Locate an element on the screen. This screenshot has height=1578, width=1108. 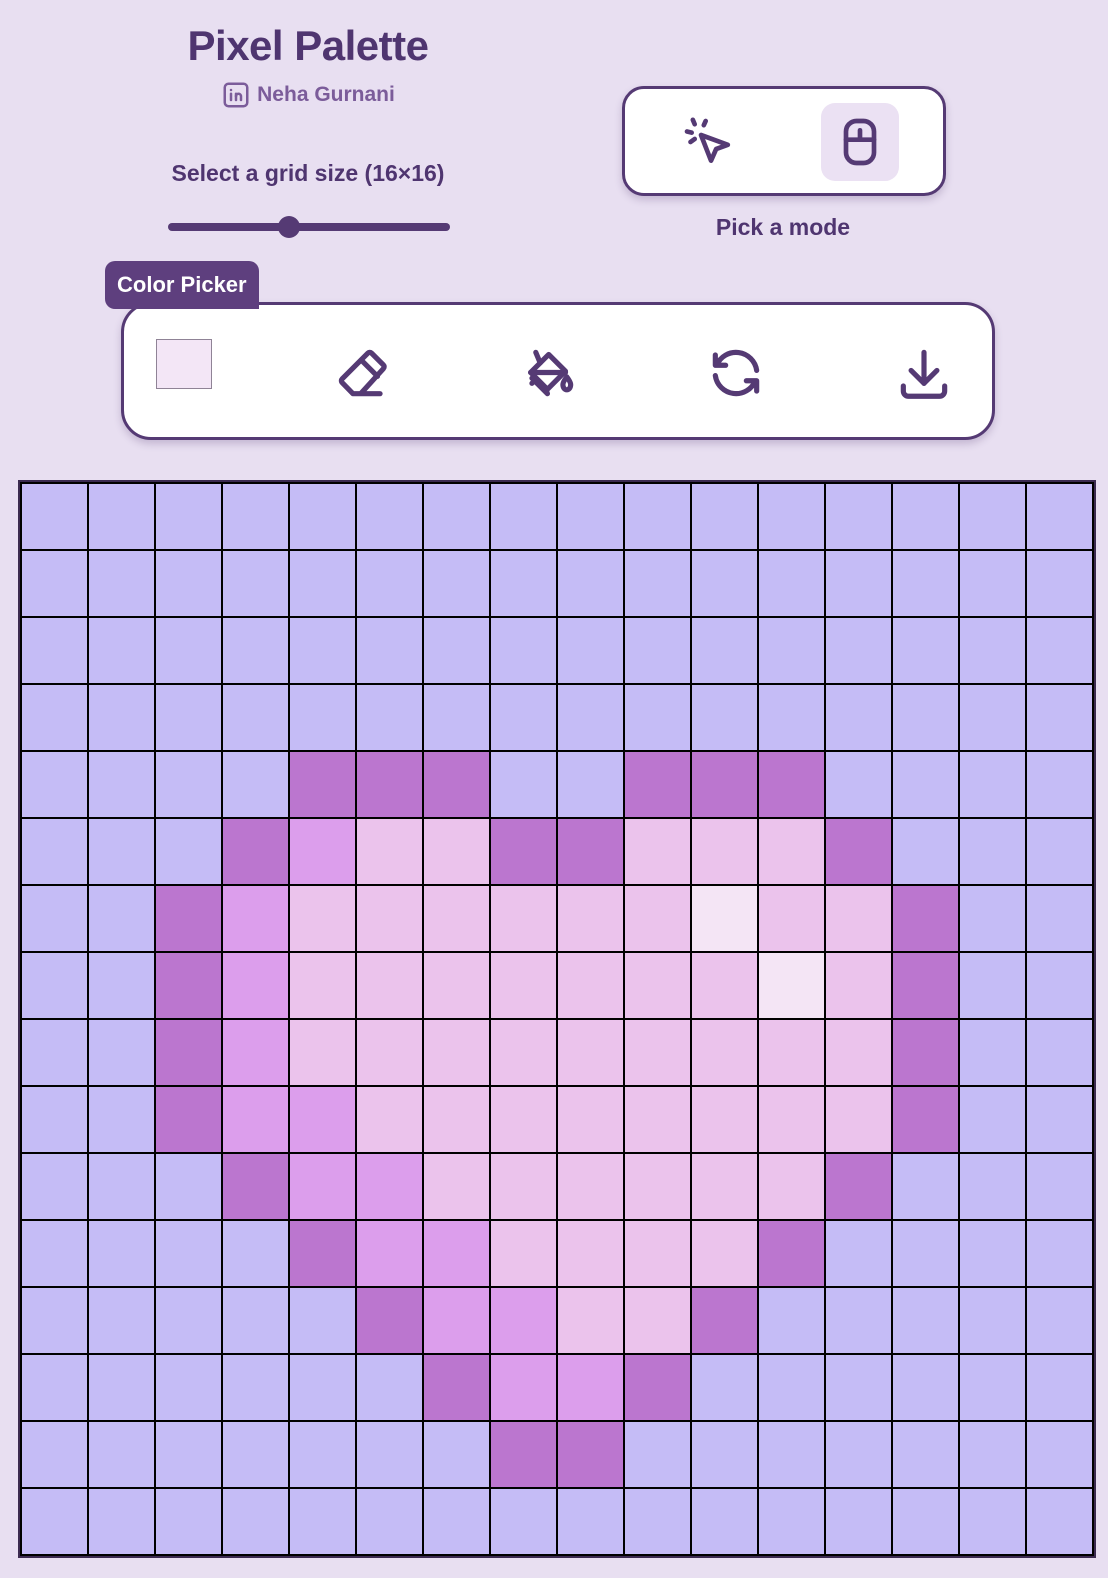
reset-button is located at coordinates (736, 373).